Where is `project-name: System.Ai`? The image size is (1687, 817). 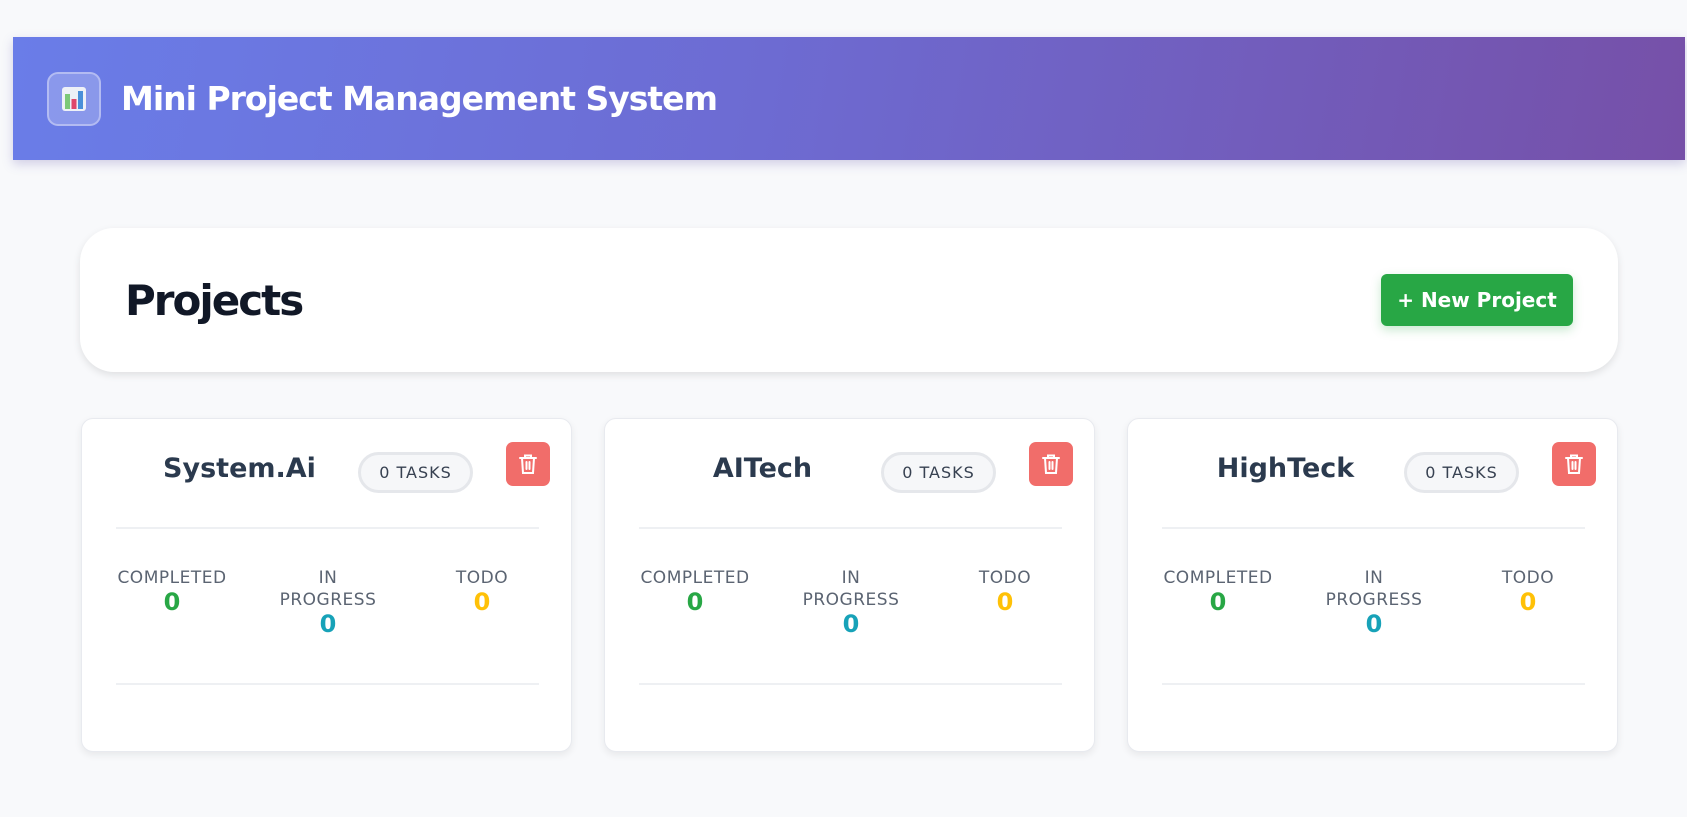
project-name: System.Ai is located at coordinates (239, 468).